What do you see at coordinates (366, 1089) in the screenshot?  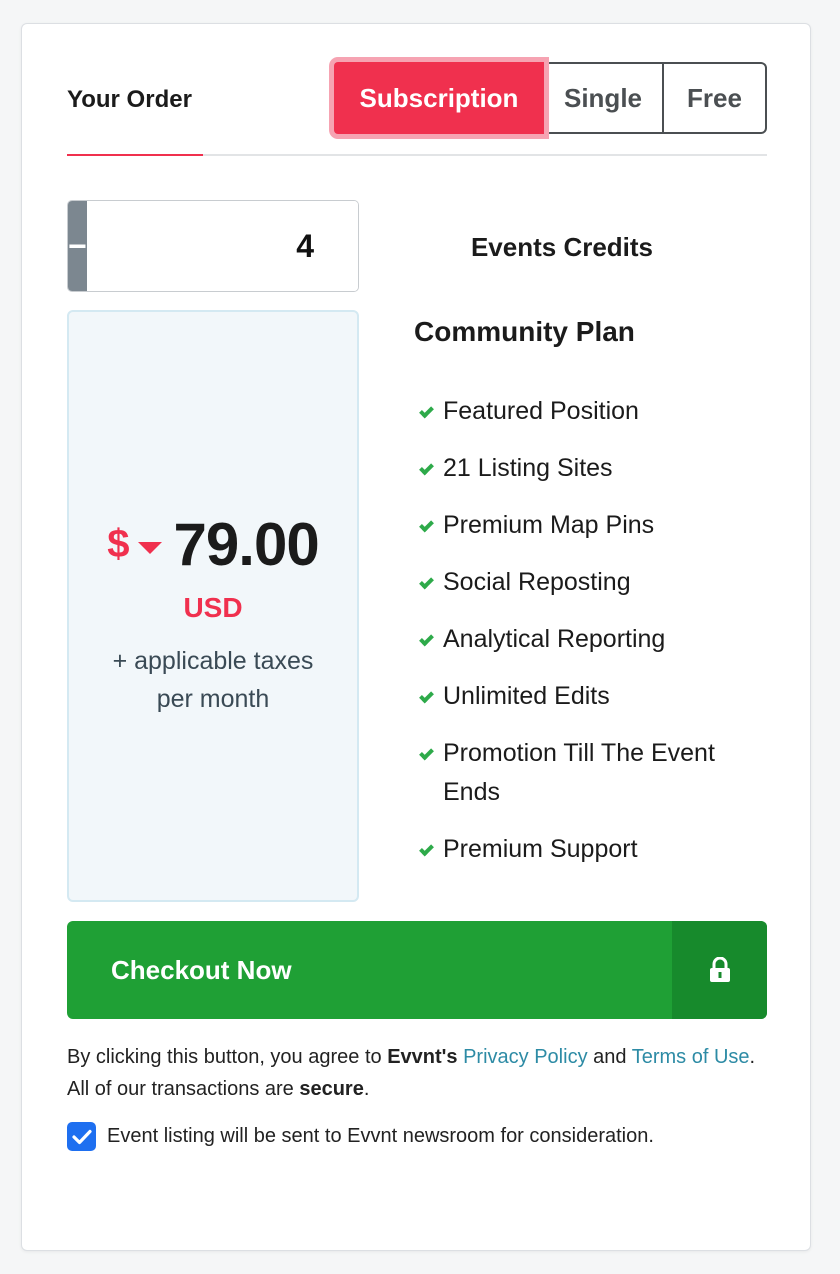 I see `legal-suffix: .` at bounding box center [366, 1089].